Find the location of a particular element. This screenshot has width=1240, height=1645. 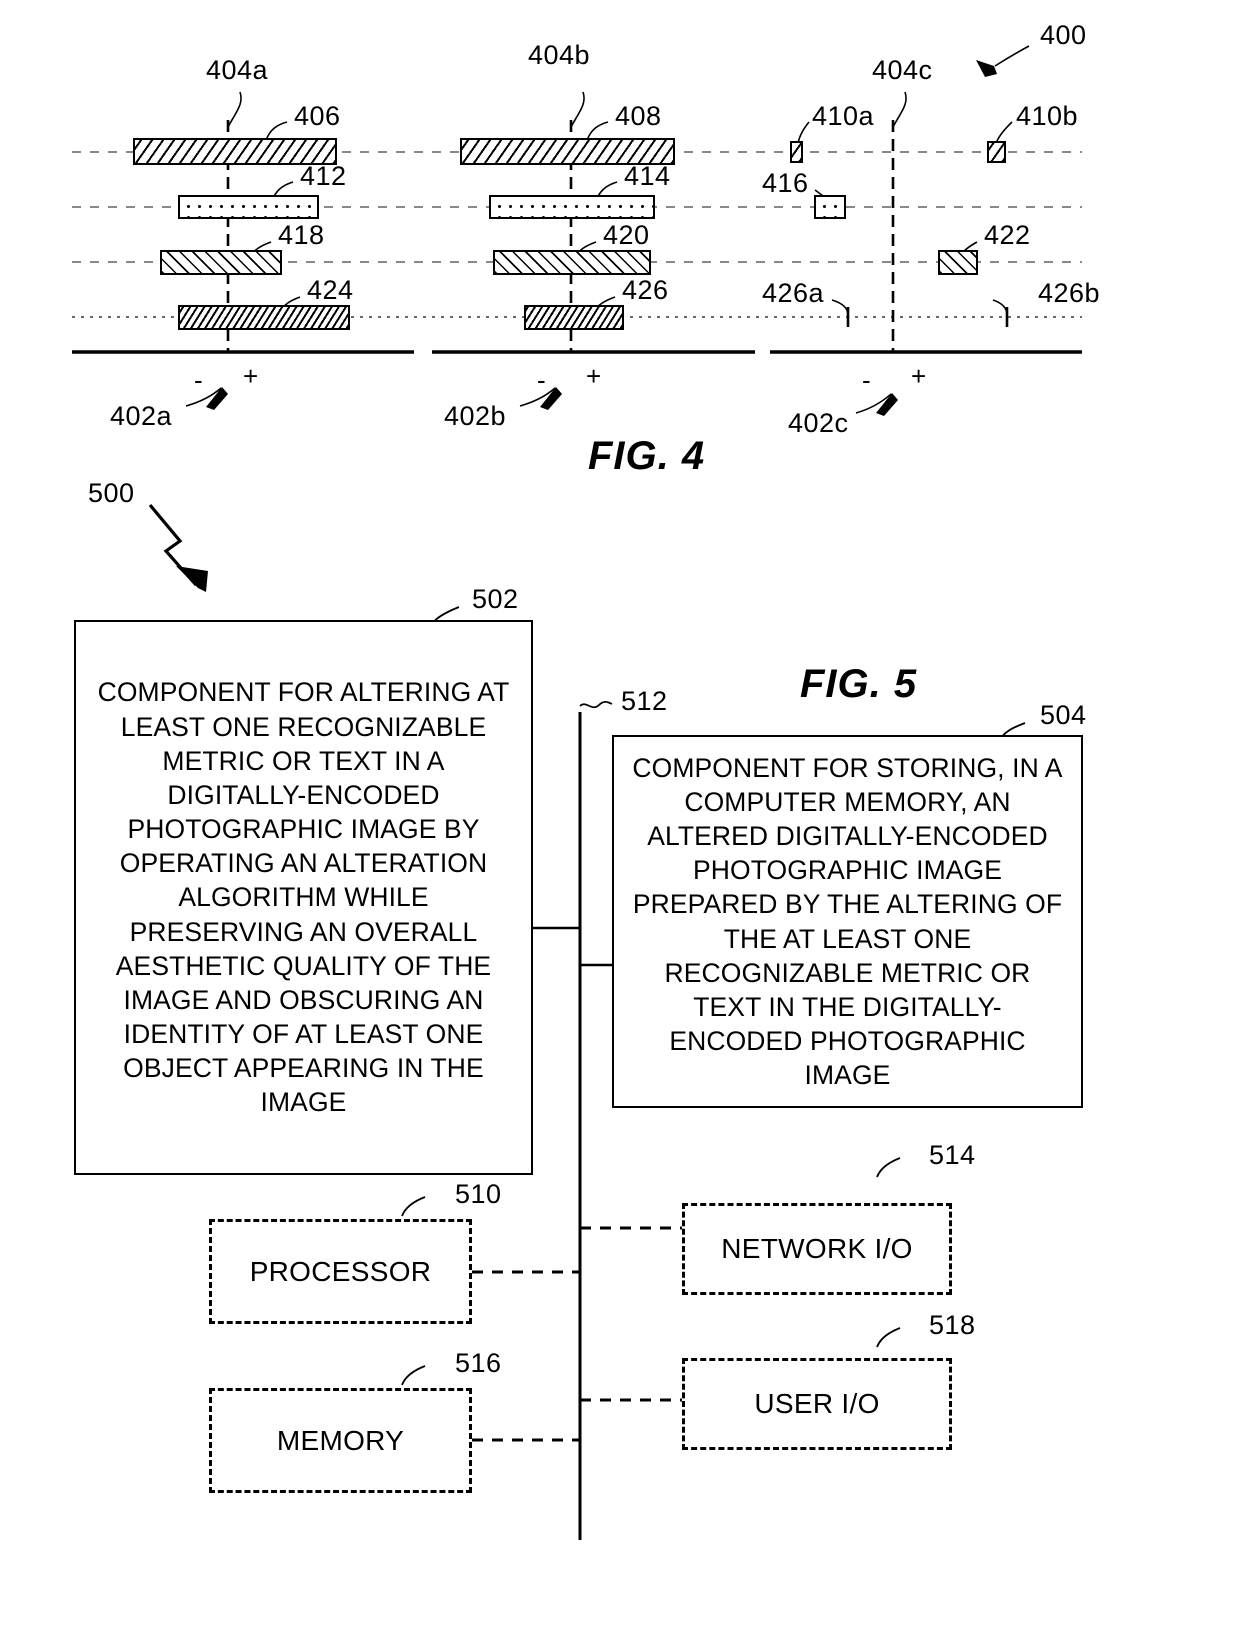

ref-420: 420 is located at coordinates (626, 235).